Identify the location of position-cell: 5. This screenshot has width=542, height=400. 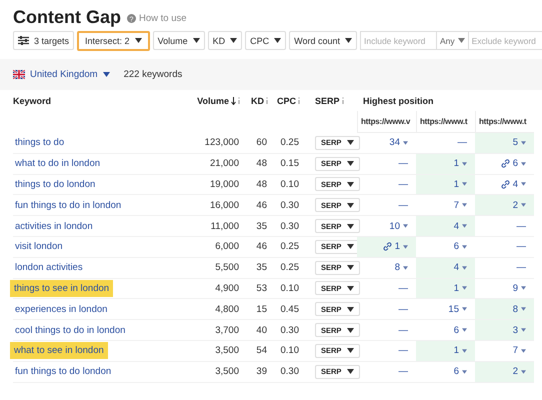
(504, 143).